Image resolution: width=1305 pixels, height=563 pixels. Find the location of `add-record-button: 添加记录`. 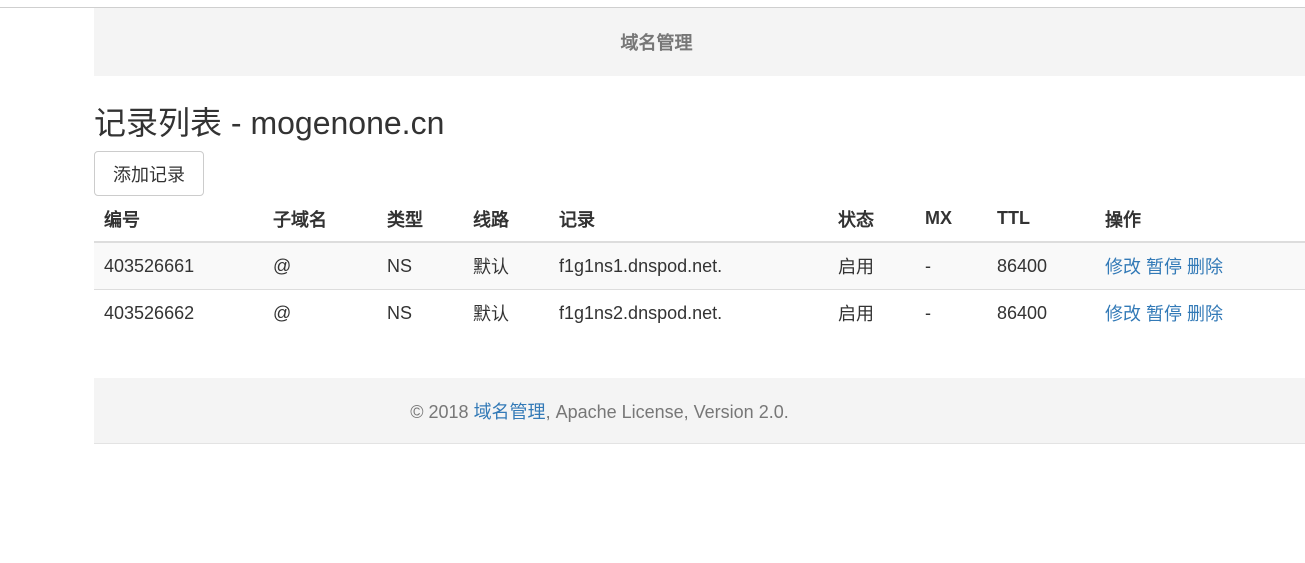

add-record-button: 添加记录 is located at coordinates (149, 173).